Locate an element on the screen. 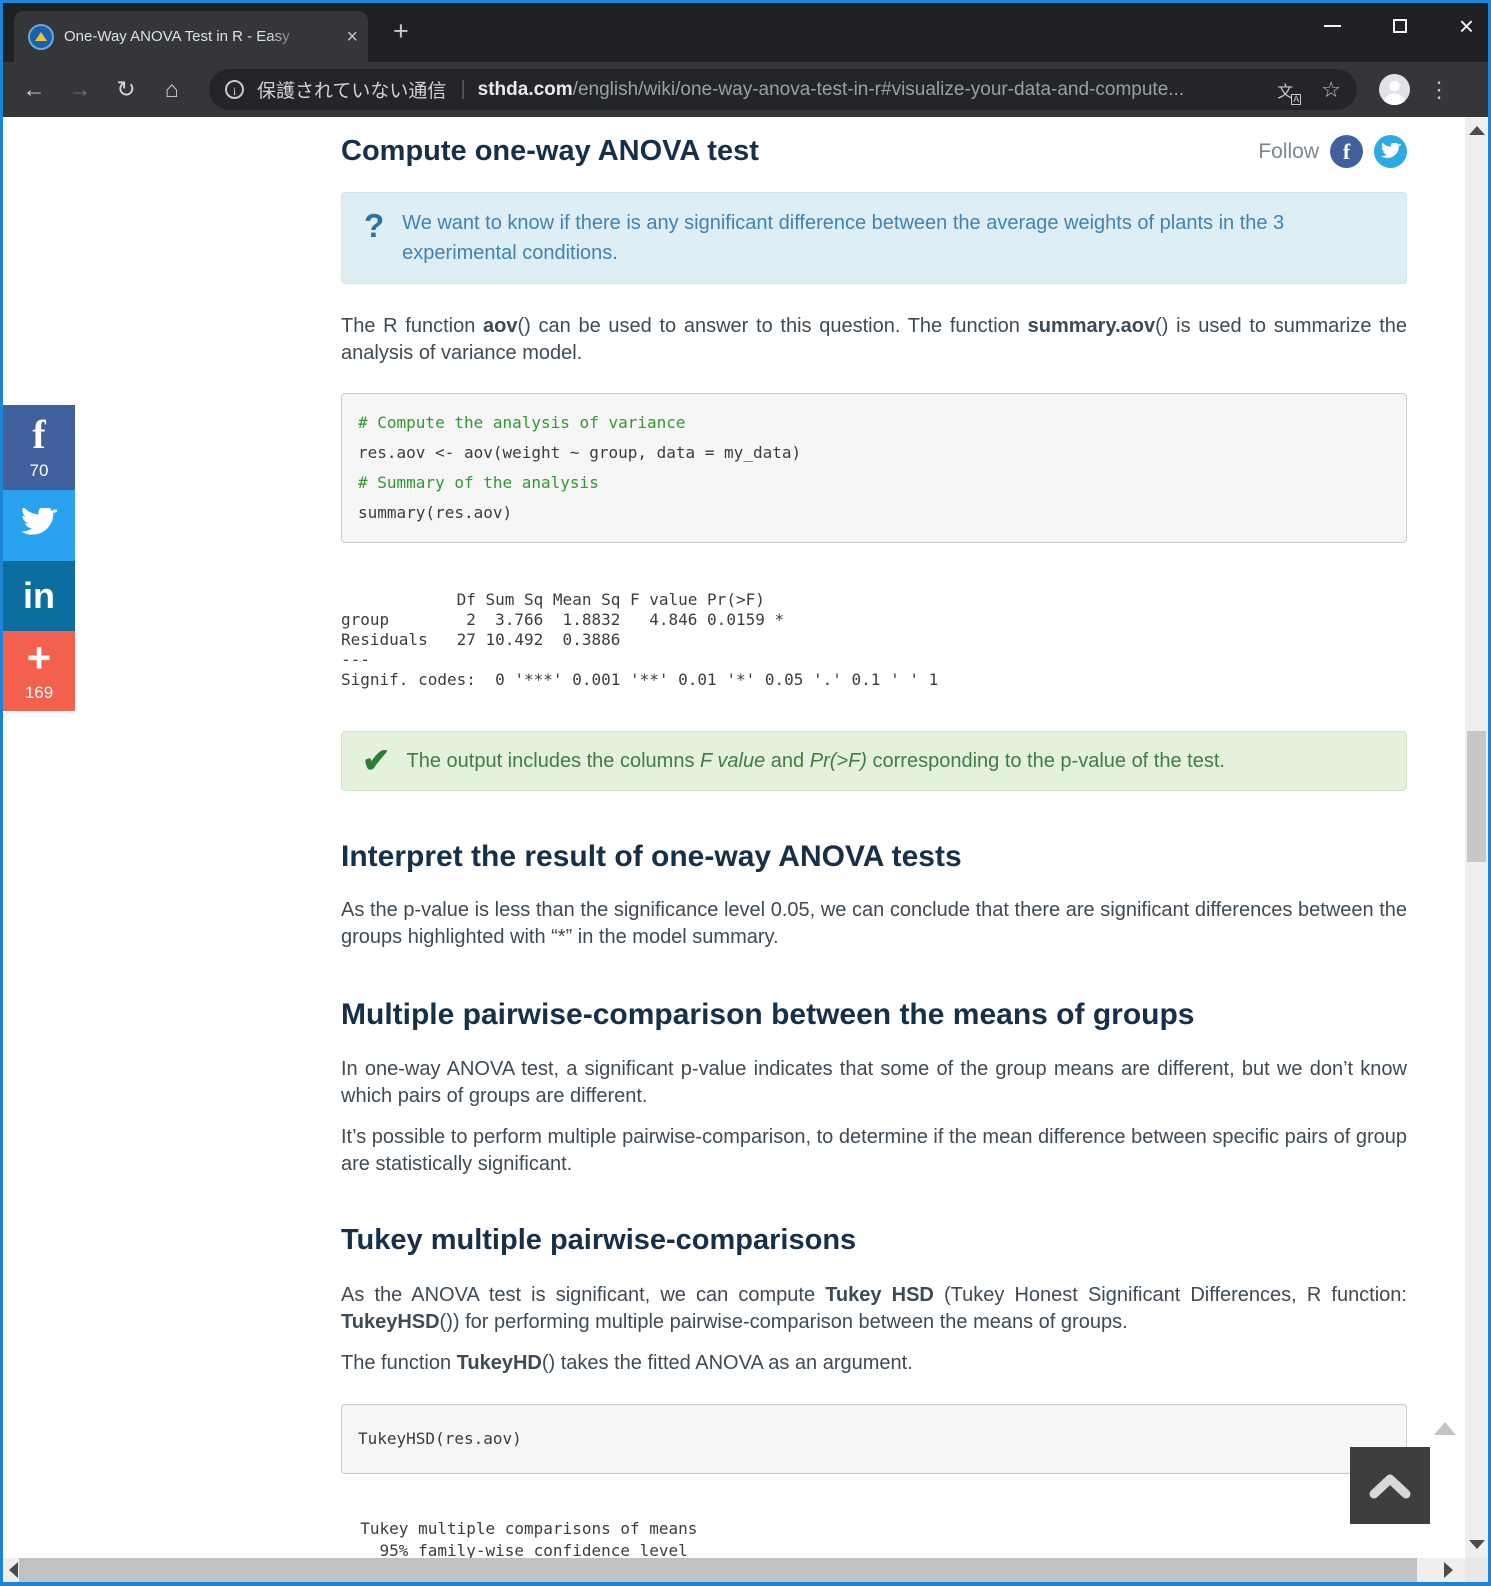 The width and height of the screenshot is (1491, 1586). chevron-up-icon is located at coordinates (1390, 1486).